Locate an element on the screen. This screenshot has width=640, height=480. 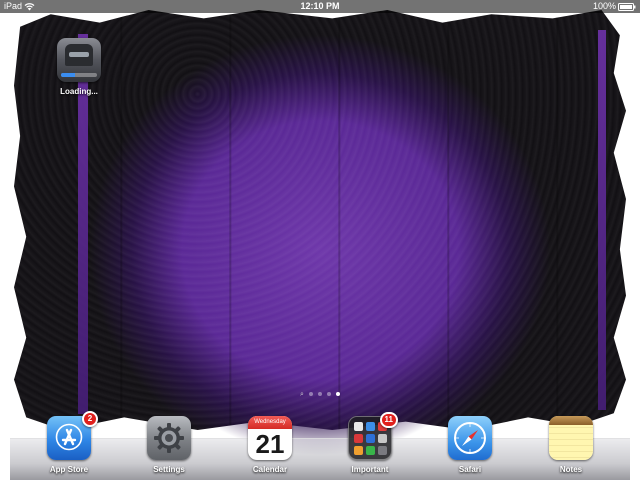
battery-percentage: 100% is located at coordinates (604, 6).